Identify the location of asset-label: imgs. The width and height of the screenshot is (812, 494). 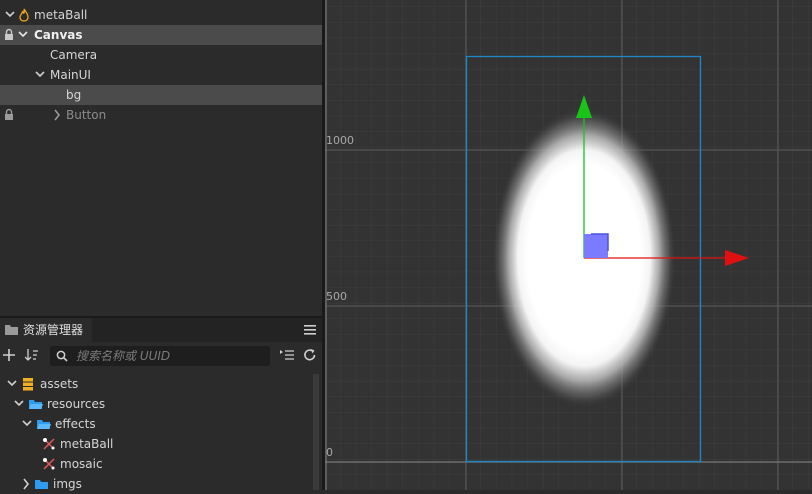
(67, 484).